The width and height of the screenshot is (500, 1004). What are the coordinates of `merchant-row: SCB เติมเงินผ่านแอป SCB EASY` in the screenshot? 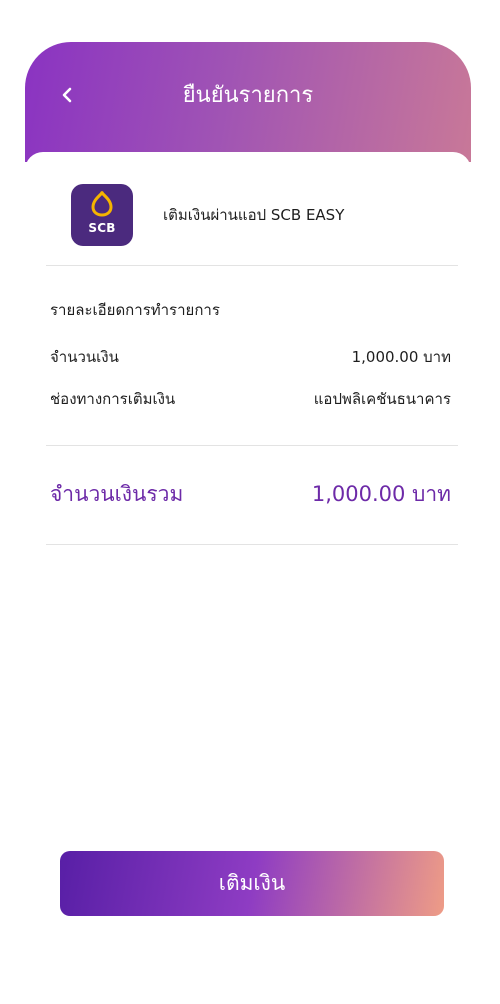 It's located at (207, 215).